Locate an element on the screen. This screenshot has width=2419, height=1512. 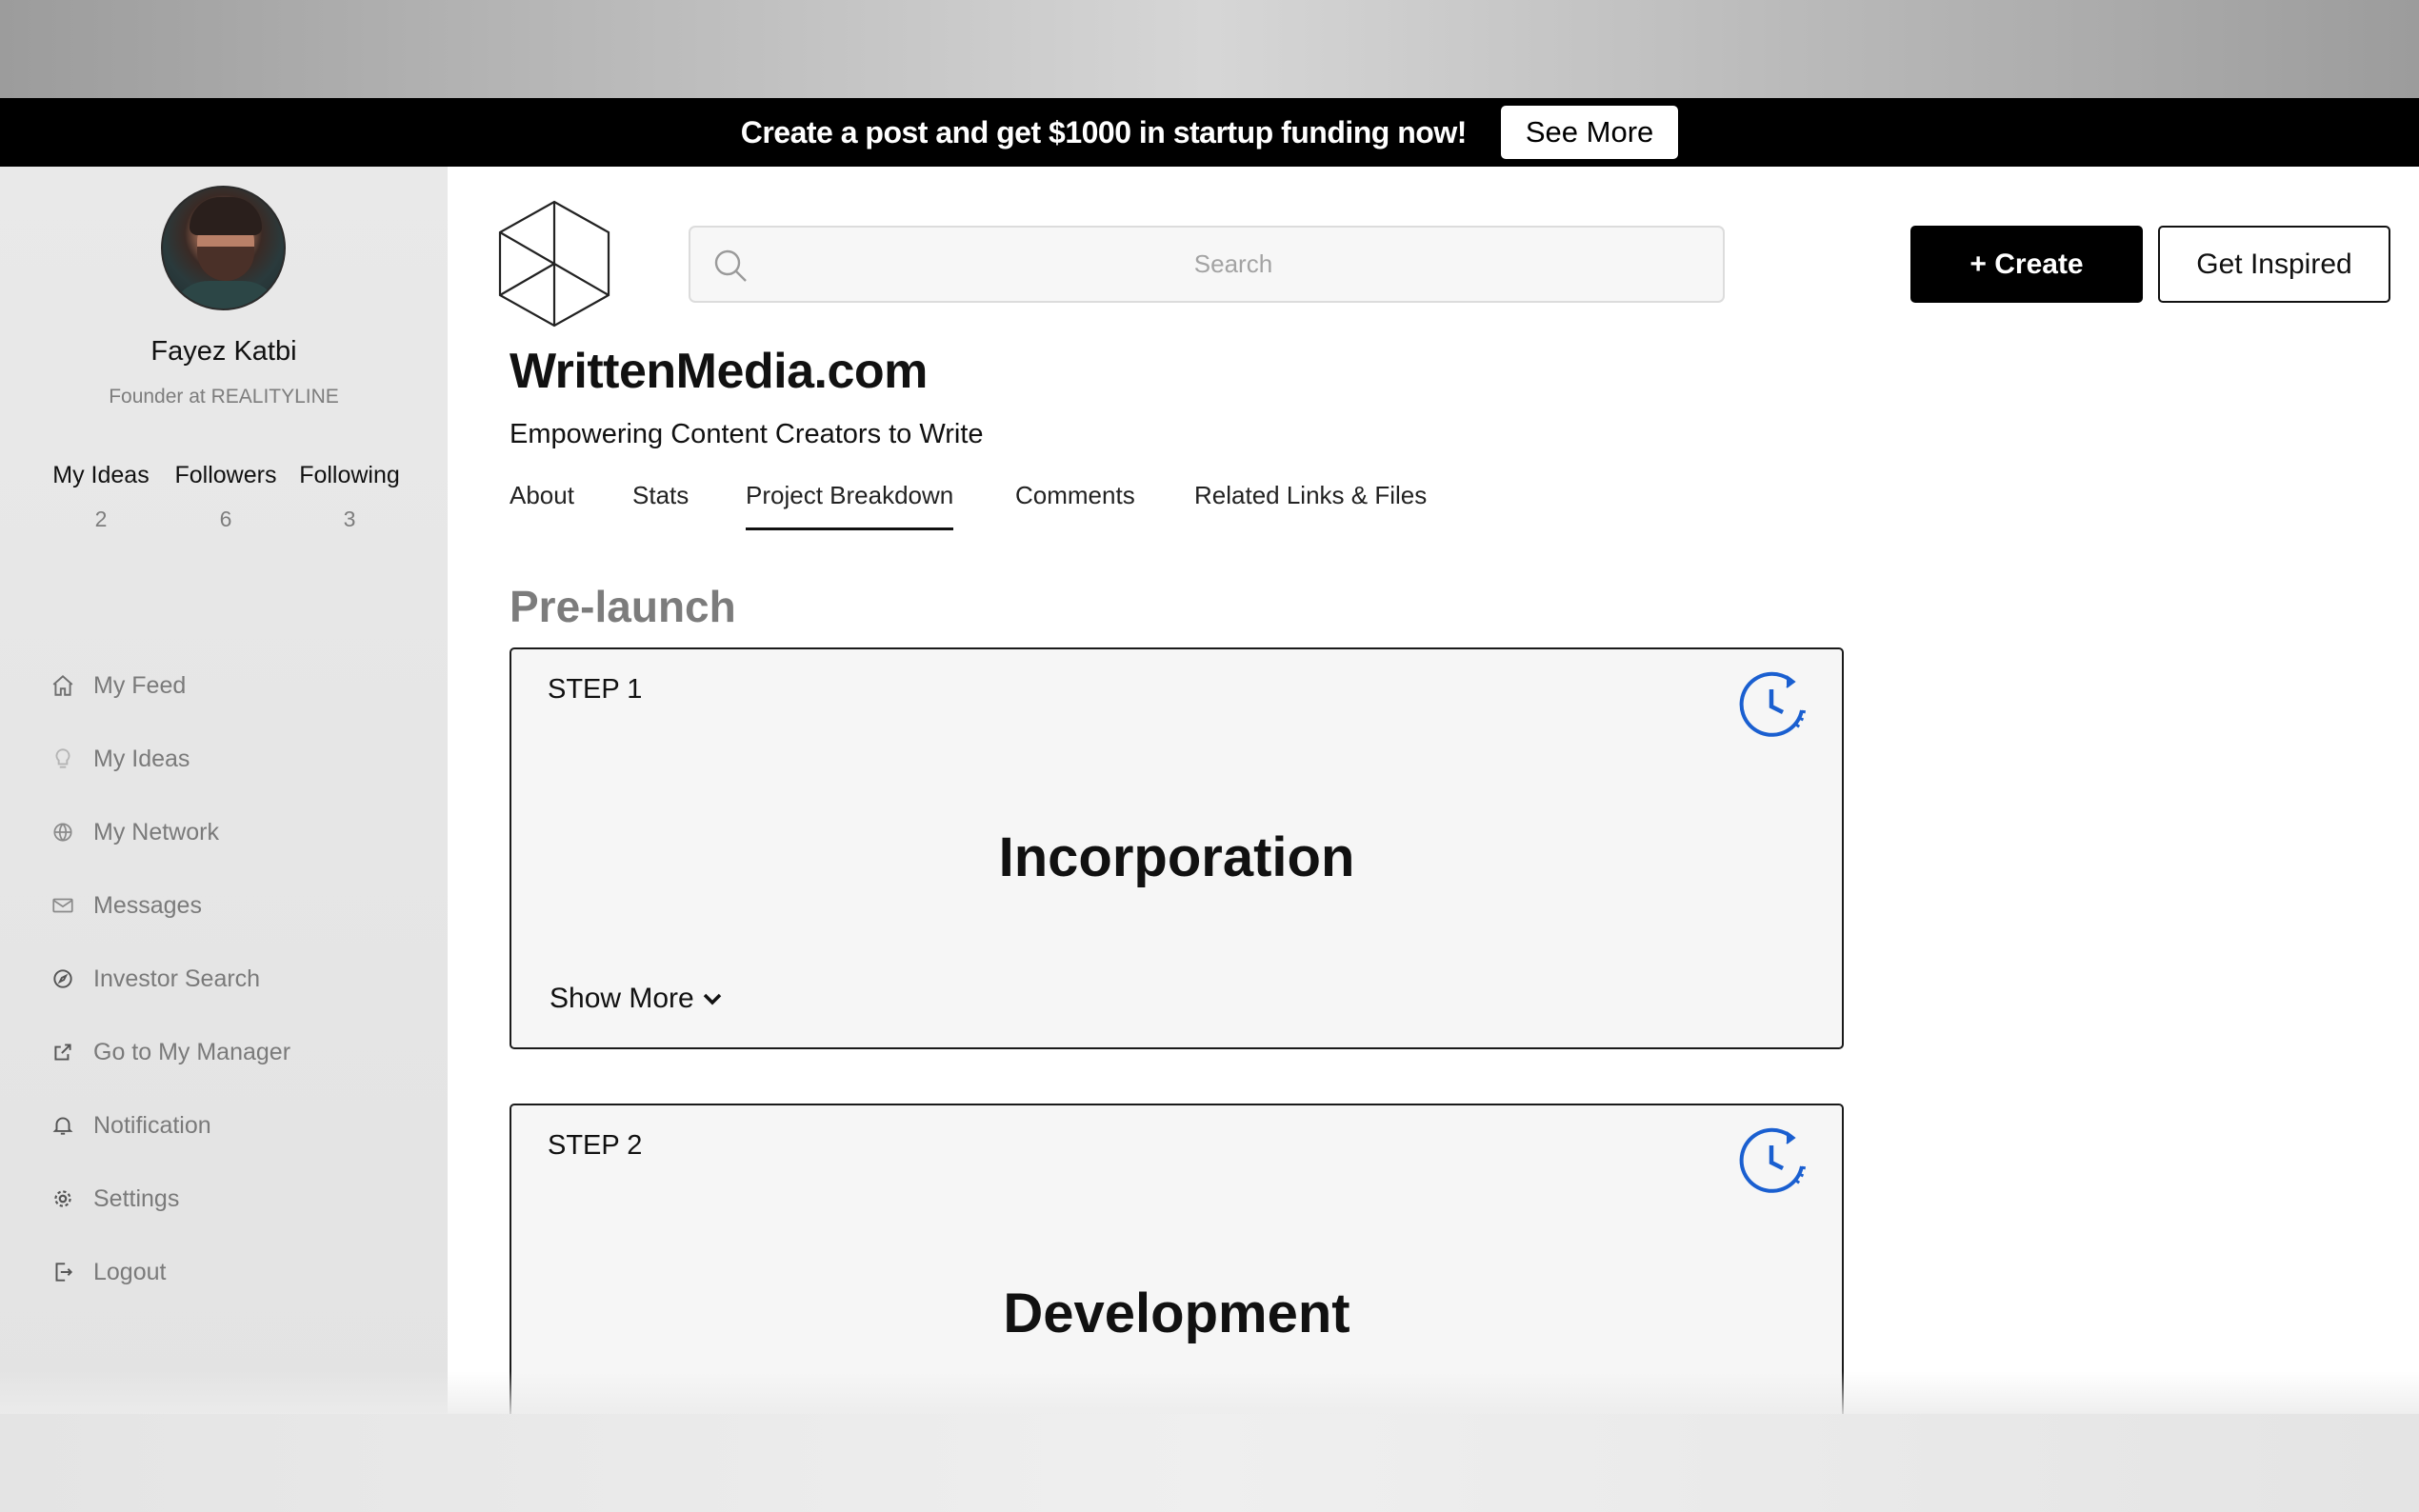
sidebar-item-label: Settings is located at coordinates (136, 1198).